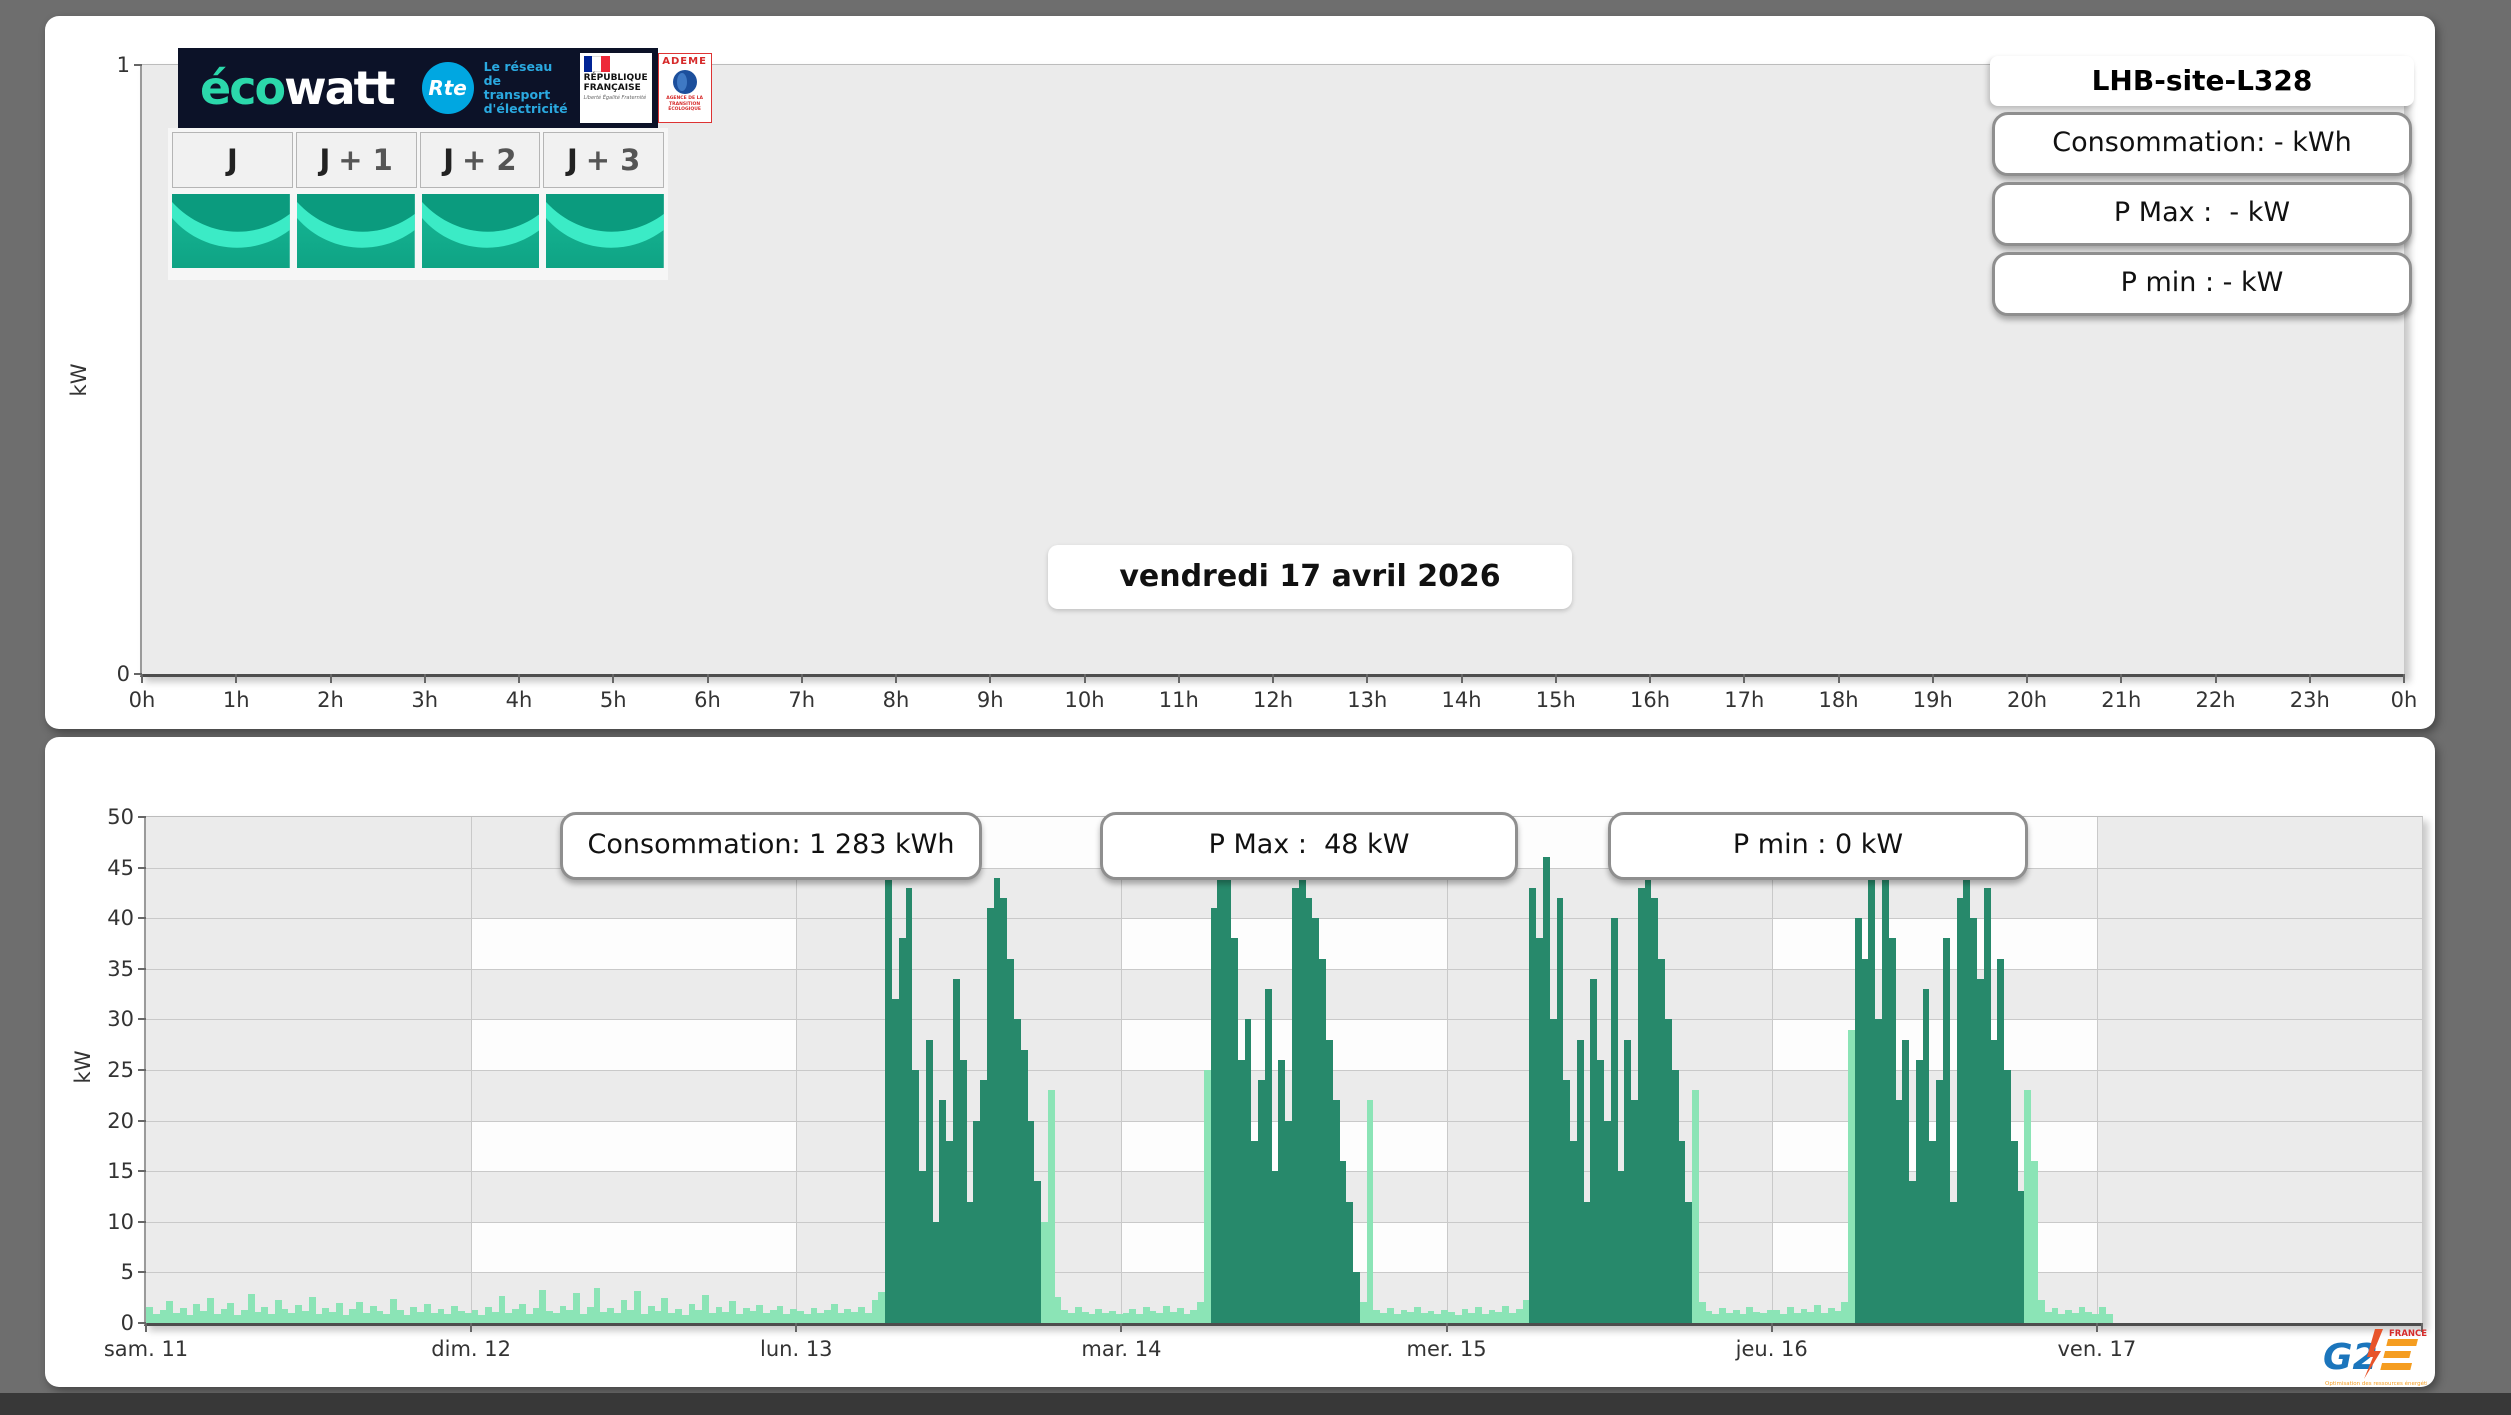 The width and height of the screenshot is (2511, 1415). What do you see at coordinates (2202, 81) in the screenshot?
I see `site-name-label: LHB-site-L328` at bounding box center [2202, 81].